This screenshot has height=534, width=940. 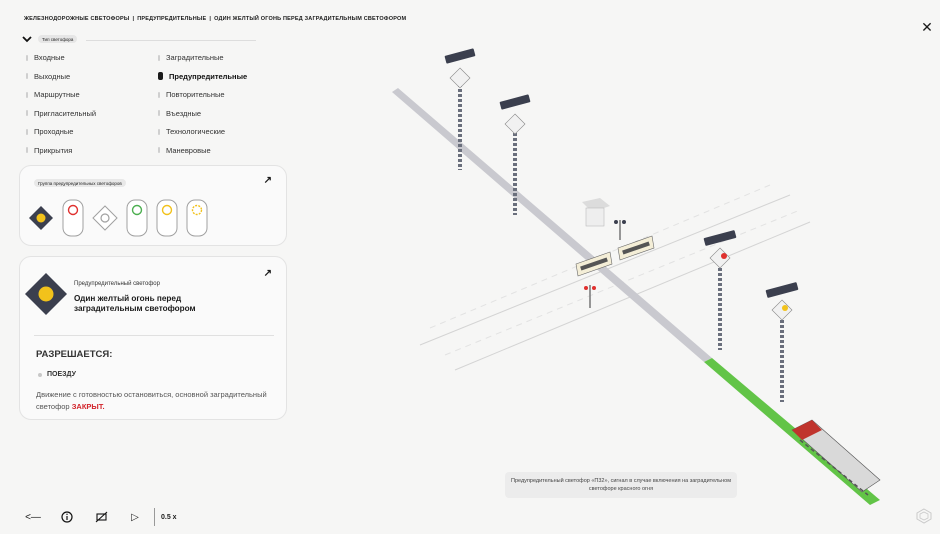 What do you see at coordinates (167, 218) in the screenshot?
I see `yellow-oval-signal-icon` at bounding box center [167, 218].